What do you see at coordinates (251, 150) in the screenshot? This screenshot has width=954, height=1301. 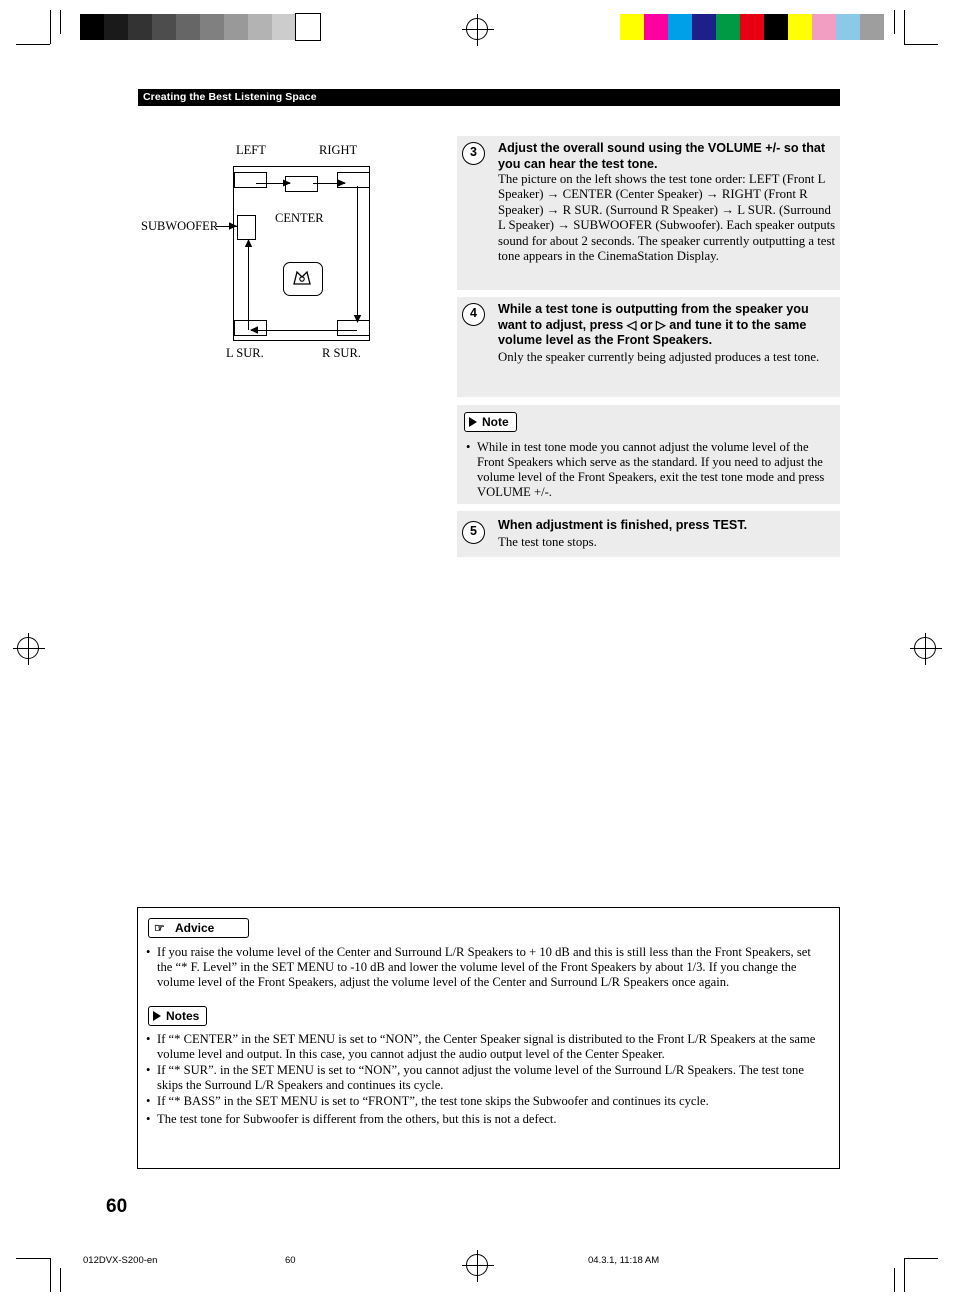 I see `diagram-label-left: LEFT` at bounding box center [251, 150].